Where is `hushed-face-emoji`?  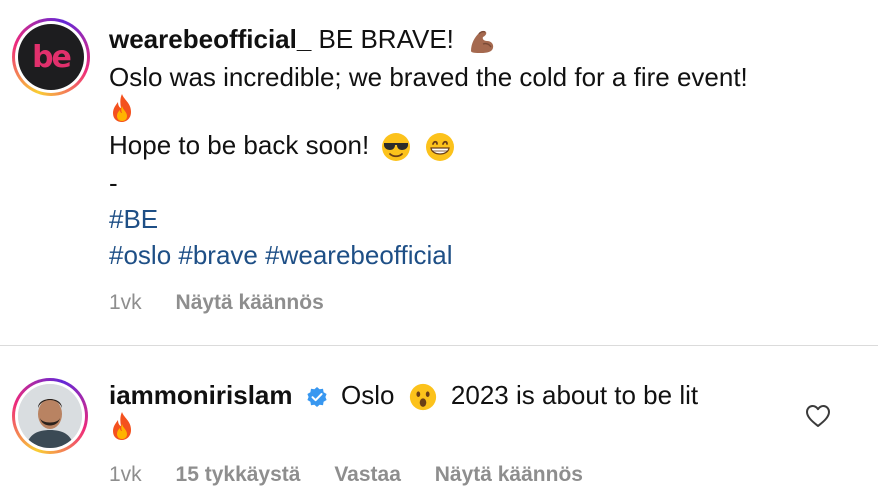 hushed-face-emoji is located at coordinates (422, 397).